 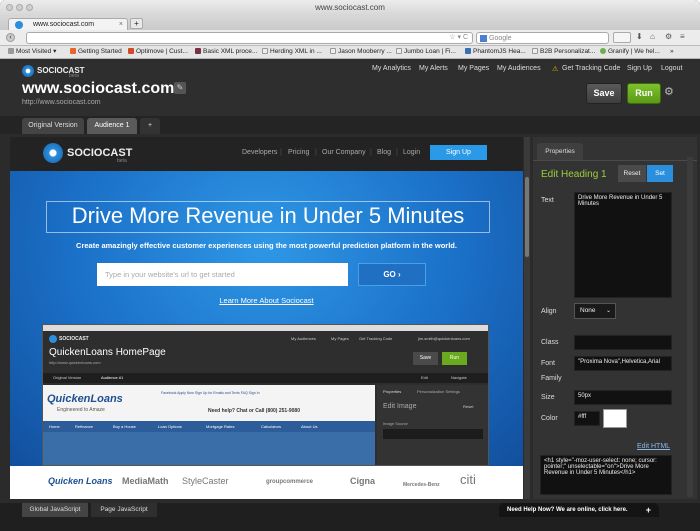 I want to click on nav-my-alerts: My Alerts, so click(x=433, y=68).